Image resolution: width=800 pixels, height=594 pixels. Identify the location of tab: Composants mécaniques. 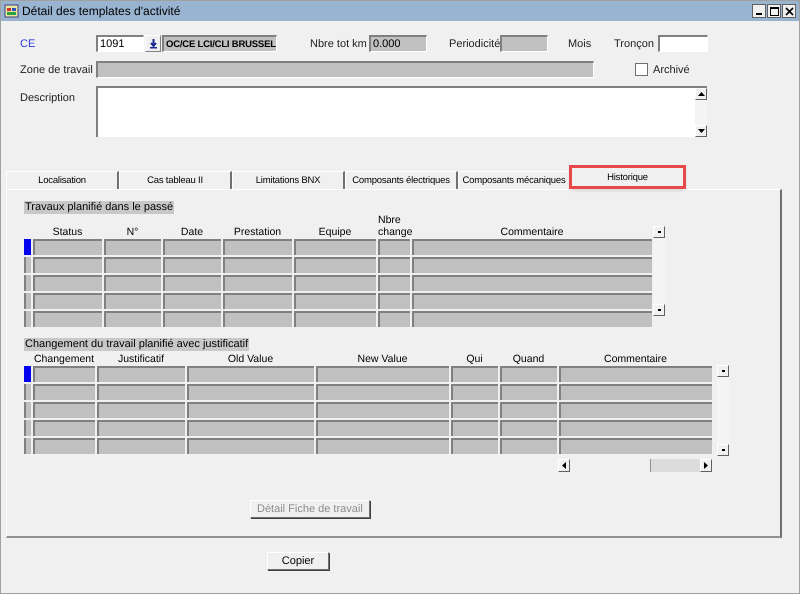
(514, 180).